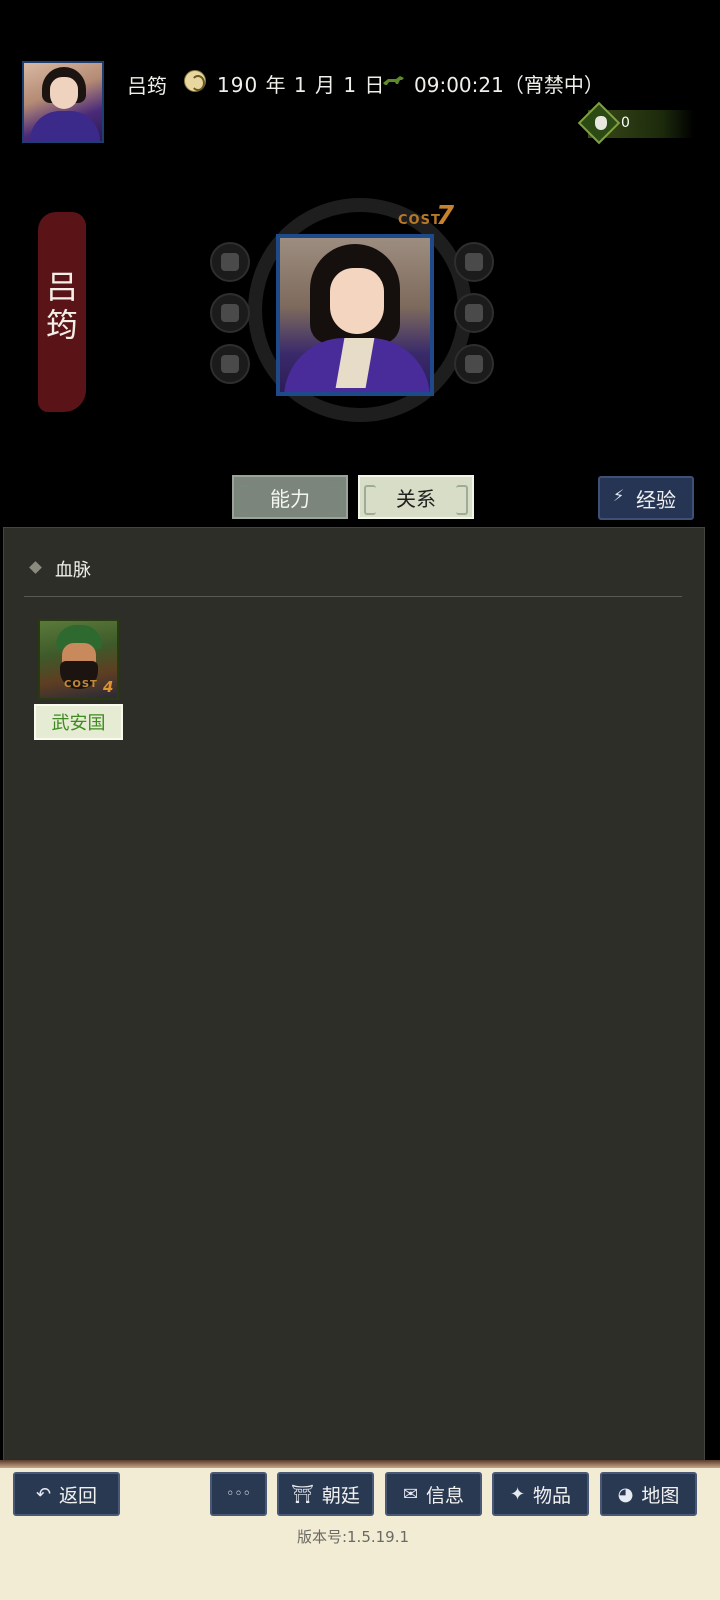 Image resolution: width=720 pixels, height=1600 pixels. What do you see at coordinates (393, 80) in the screenshot?
I see `horse-icon` at bounding box center [393, 80].